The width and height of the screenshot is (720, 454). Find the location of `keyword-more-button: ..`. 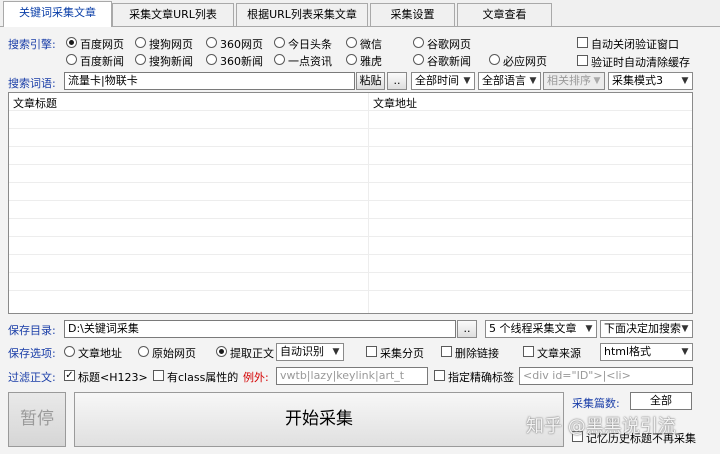

keyword-more-button: .. is located at coordinates (397, 81).